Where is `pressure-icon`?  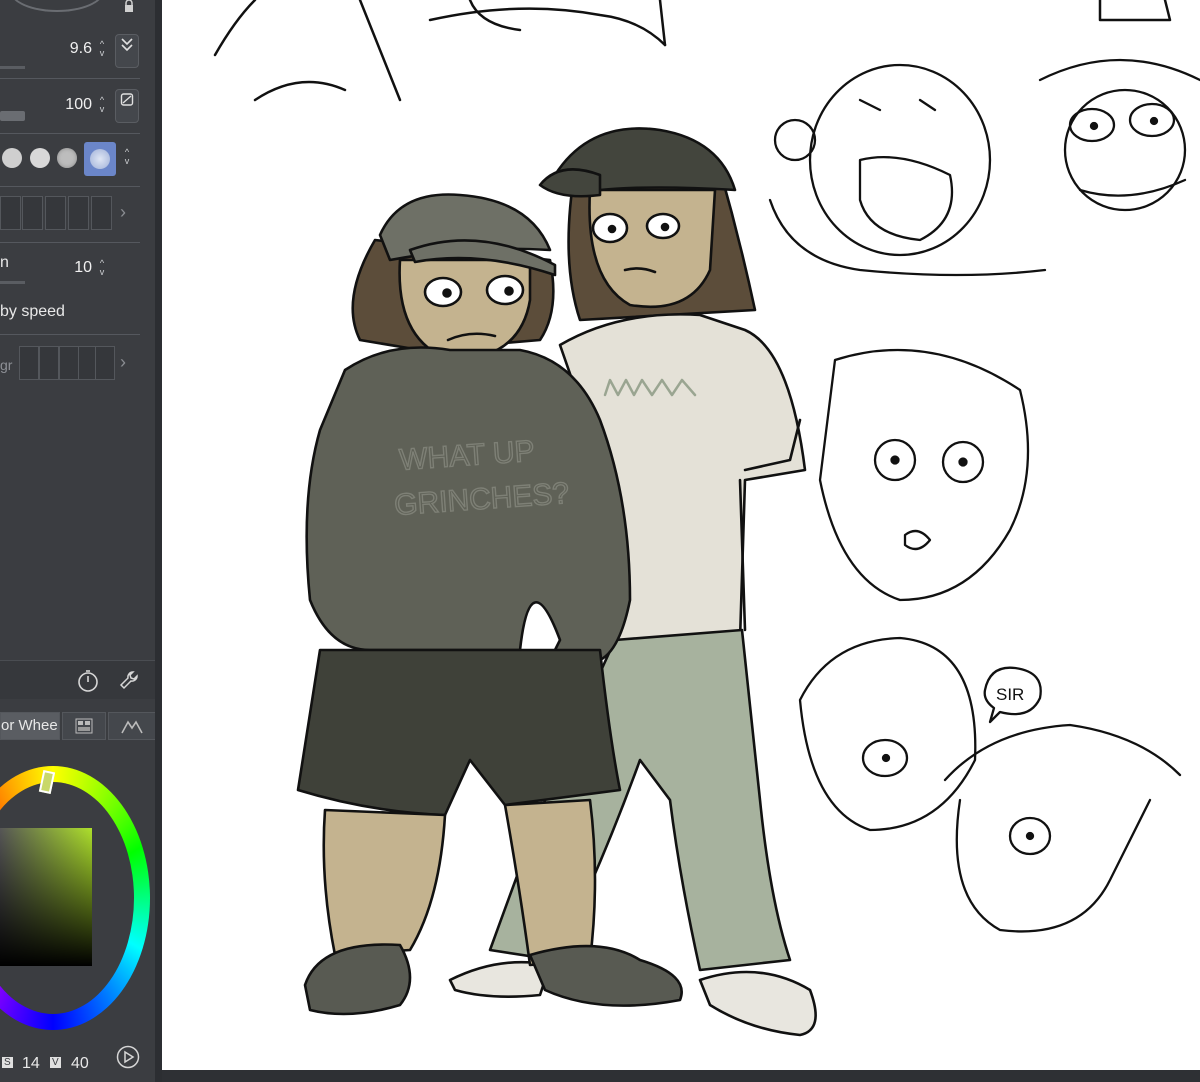 pressure-icon is located at coordinates (127, 51).